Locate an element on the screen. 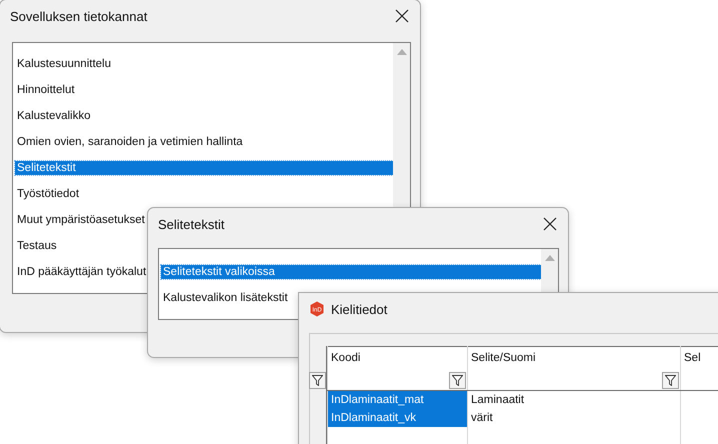 This screenshot has width=718, height=444. list-item: Työstötiedot is located at coordinates (204, 194).